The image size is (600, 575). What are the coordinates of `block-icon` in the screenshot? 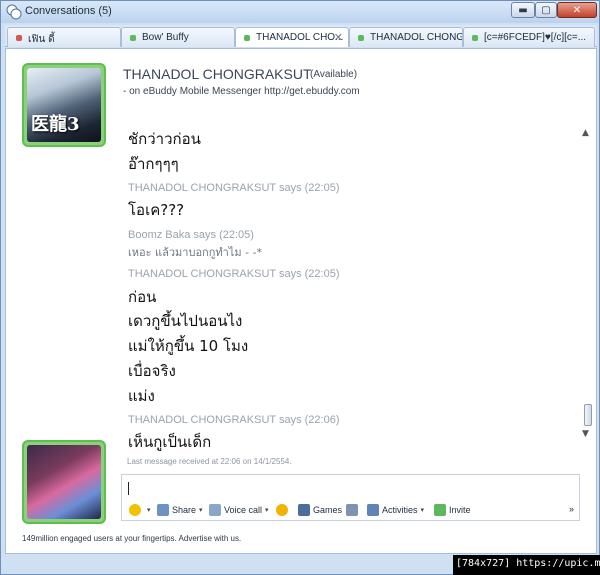 It's located at (352, 510).